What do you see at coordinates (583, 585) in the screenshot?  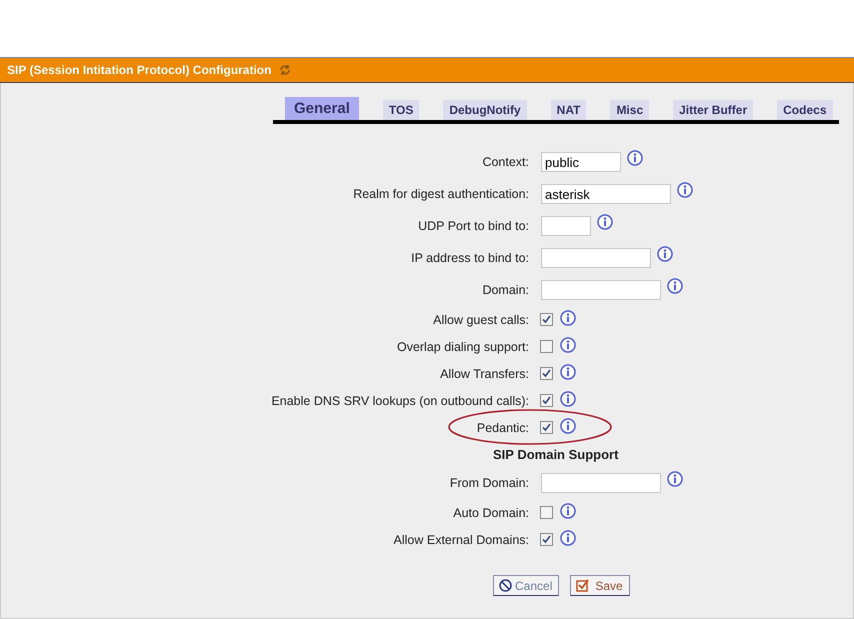 I see `checkmark-icon` at bounding box center [583, 585].